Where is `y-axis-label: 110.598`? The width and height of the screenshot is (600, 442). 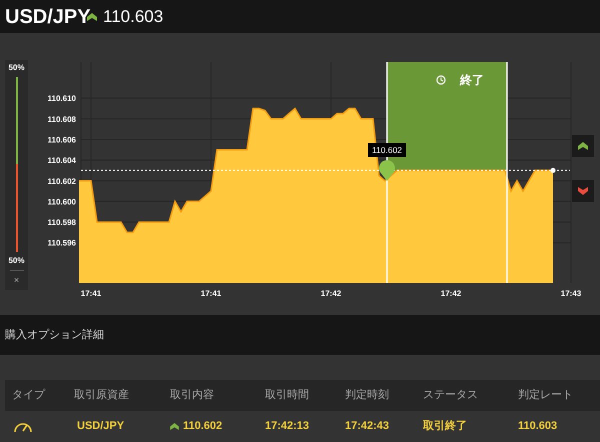 y-axis-label: 110.598 is located at coordinates (62, 223).